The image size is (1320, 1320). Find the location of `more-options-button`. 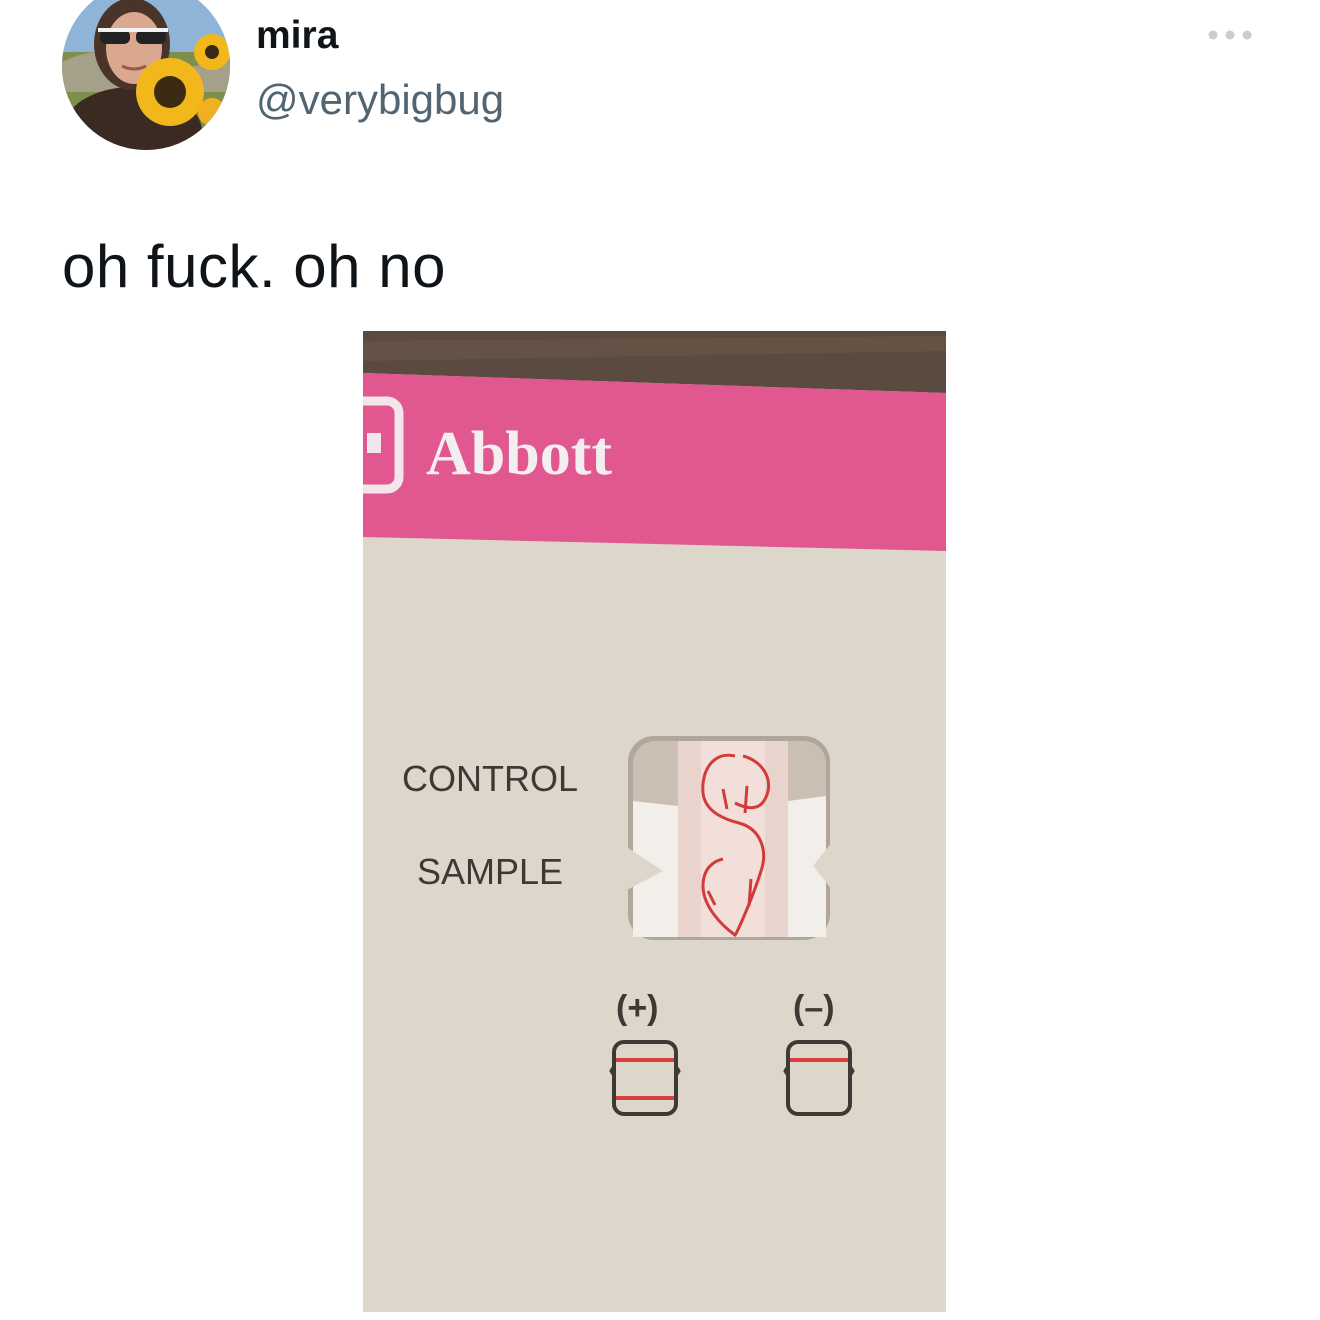

more-options-button is located at coordinates (1230, 35).